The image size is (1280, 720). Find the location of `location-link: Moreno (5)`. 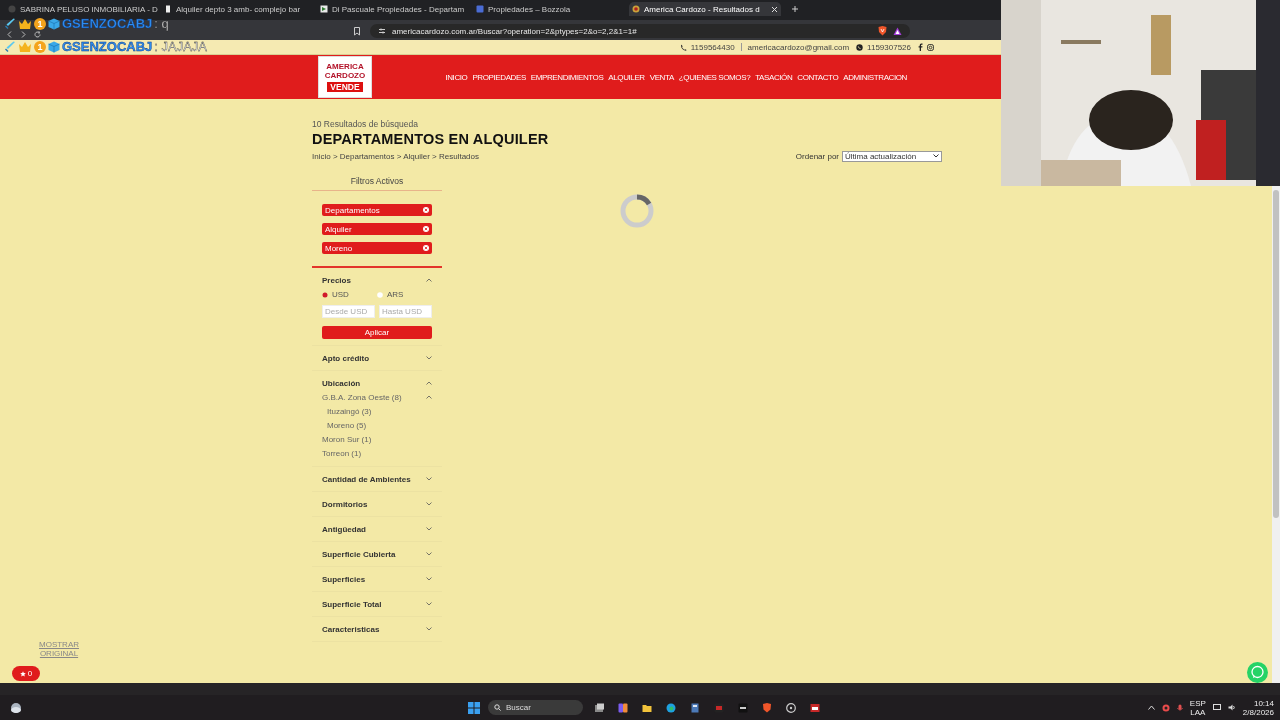

location-link: Moreno (5) is located at coordinates (347, 425).